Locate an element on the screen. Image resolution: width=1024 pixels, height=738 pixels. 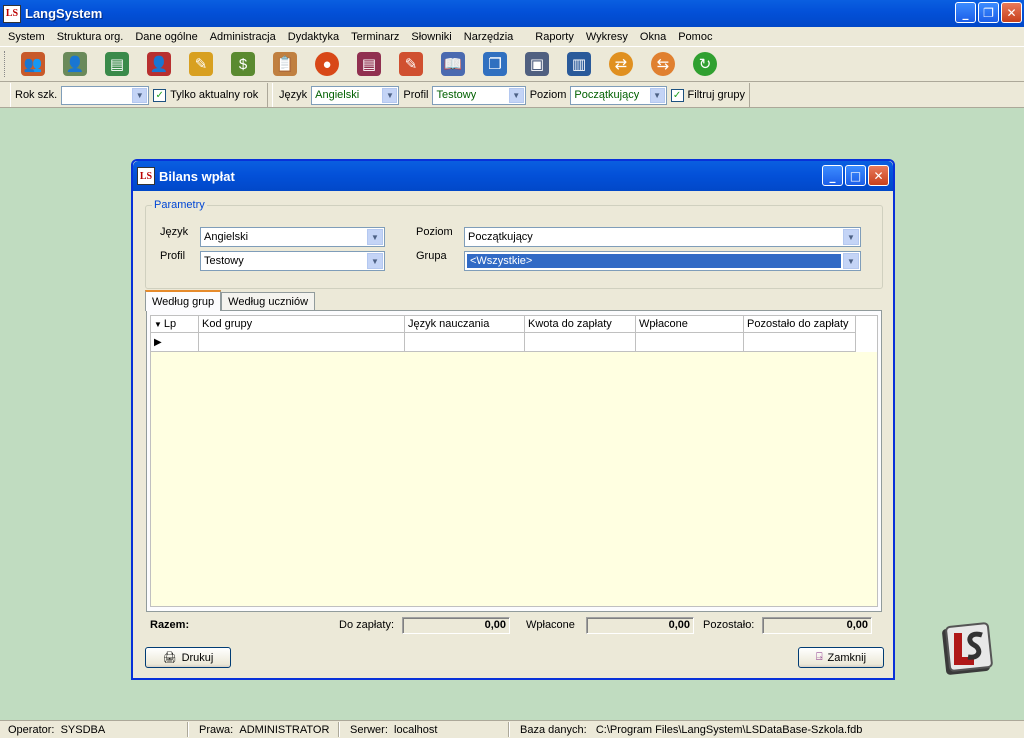
dlg-jezyk-combo: Angielski ▼ is located at coordinates (292, 237).